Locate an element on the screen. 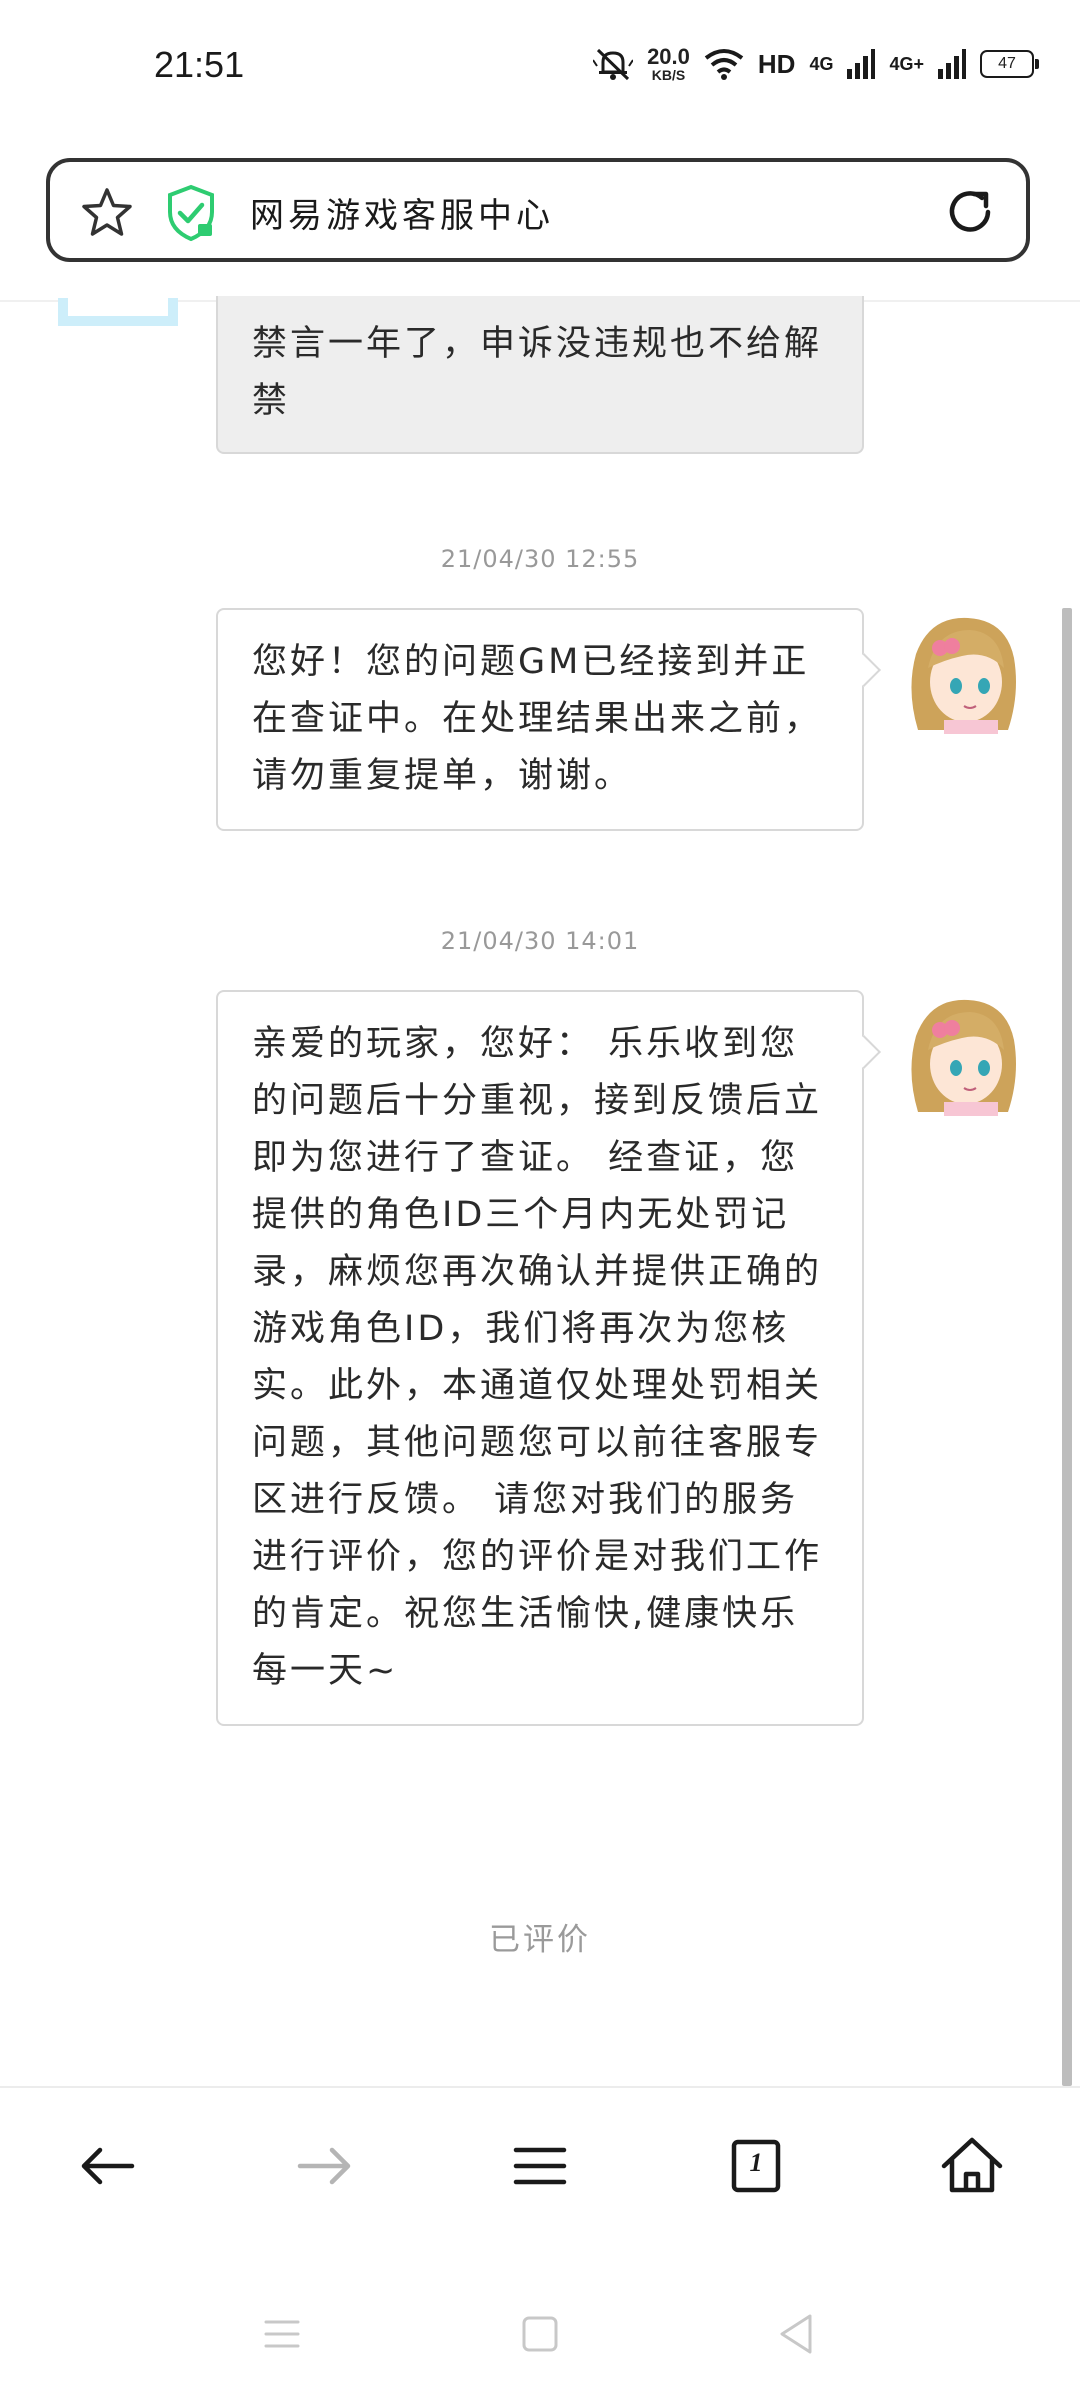 Image resolution: width=1080 pixels, height=2400 pixels. network-speed-unit: KB/S is located at coordinates (668, 75).